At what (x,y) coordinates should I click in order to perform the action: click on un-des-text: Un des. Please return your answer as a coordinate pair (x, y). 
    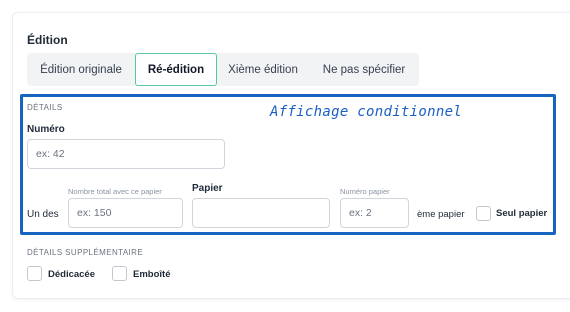
    Looking at the image, I should click on (43, 214).